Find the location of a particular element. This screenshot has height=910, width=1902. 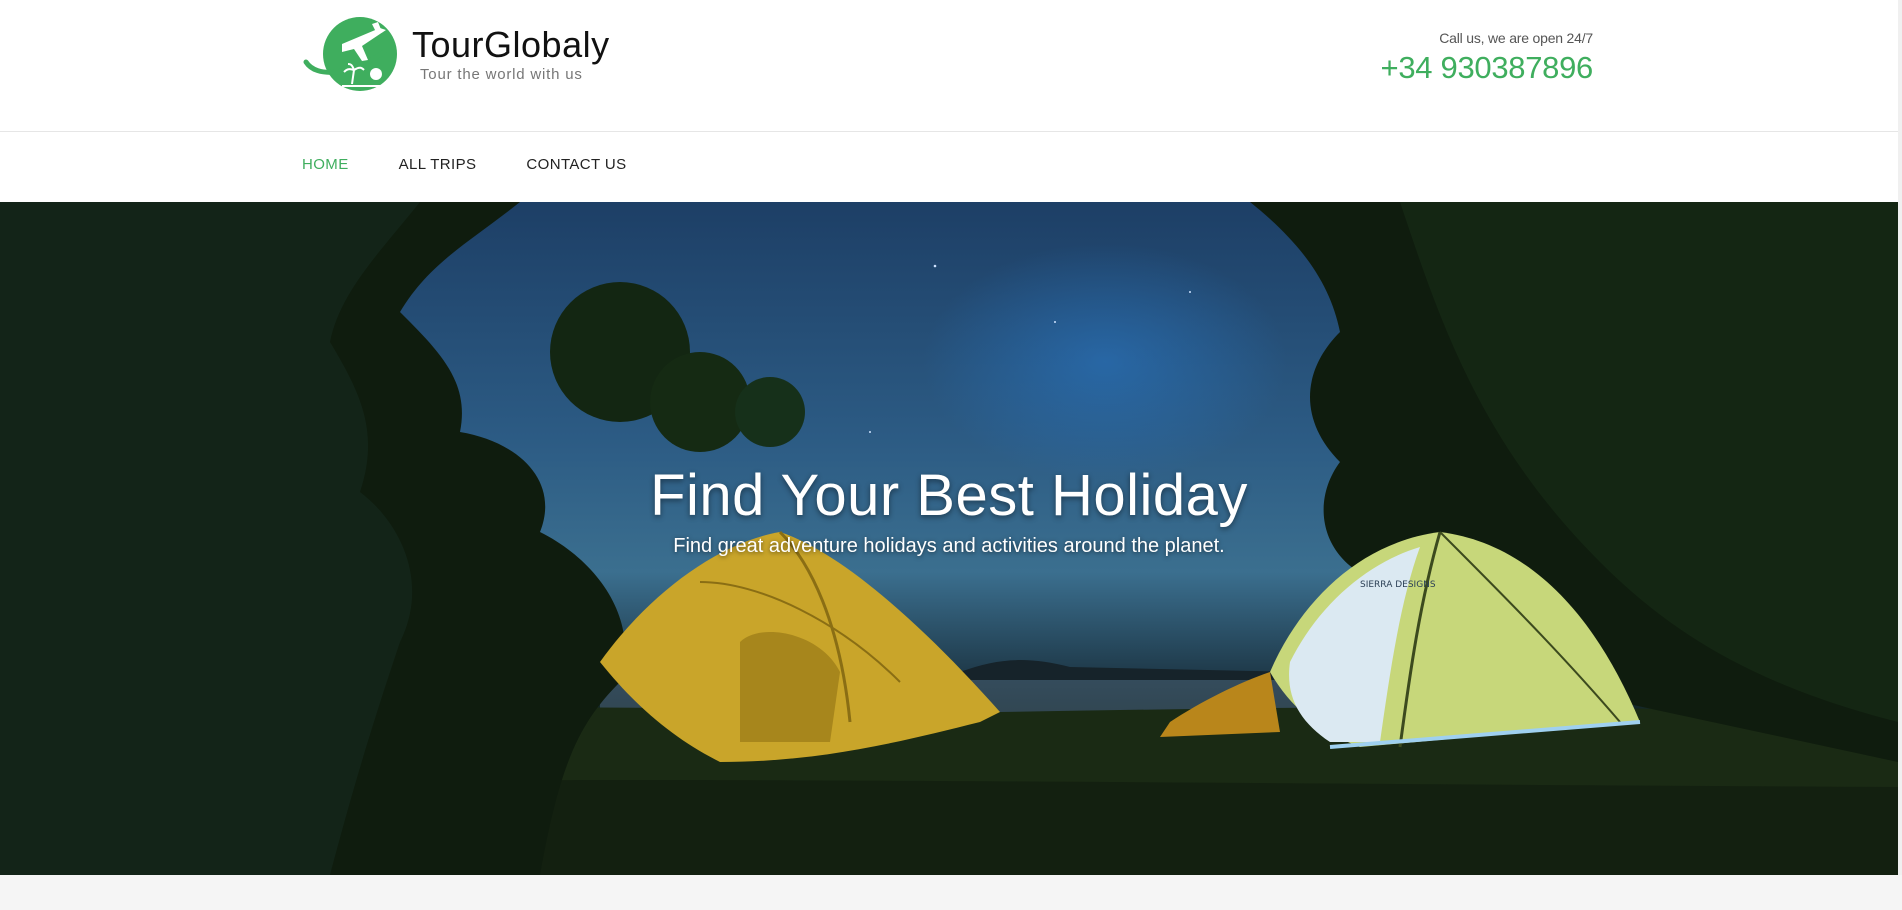

logo-globe-plane-icon is located at coordinates (351, 54).